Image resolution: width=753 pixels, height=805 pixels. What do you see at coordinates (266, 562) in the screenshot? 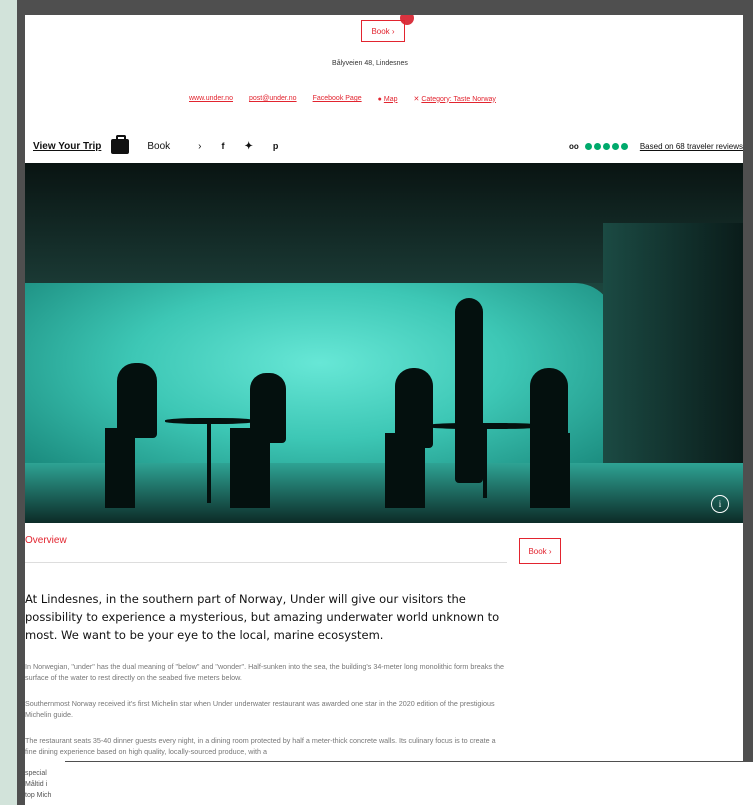
I see `divider` at bounding box center [266, 562].